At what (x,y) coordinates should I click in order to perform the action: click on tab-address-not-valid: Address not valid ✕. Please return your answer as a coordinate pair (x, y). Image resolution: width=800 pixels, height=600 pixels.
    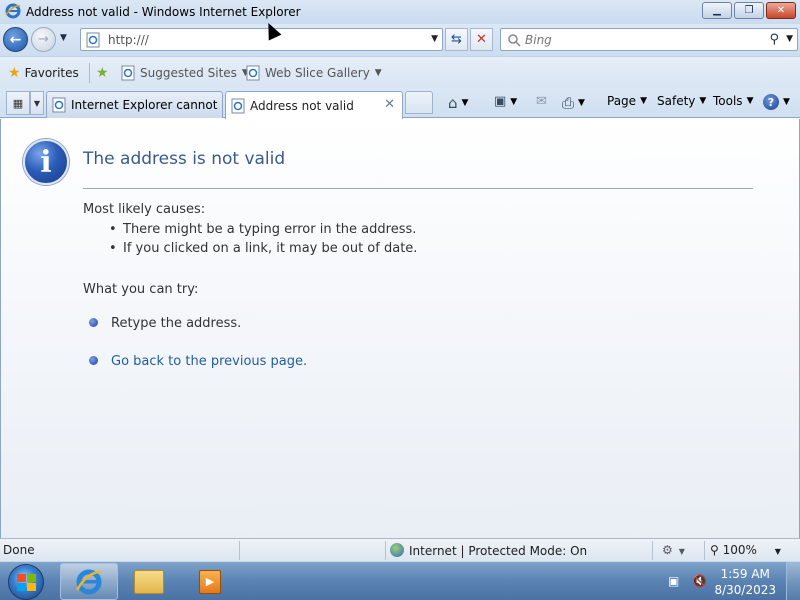
    Looking at the image, I should click on (314, 105).